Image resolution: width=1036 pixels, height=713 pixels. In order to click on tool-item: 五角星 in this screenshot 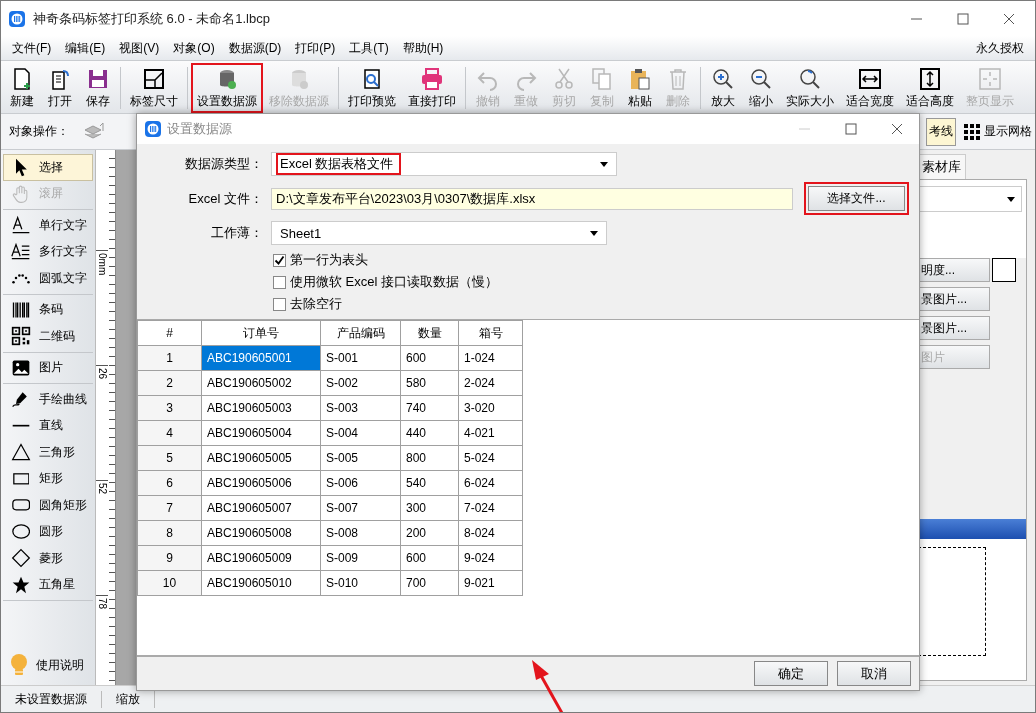, I will do `click(48, 584)`.